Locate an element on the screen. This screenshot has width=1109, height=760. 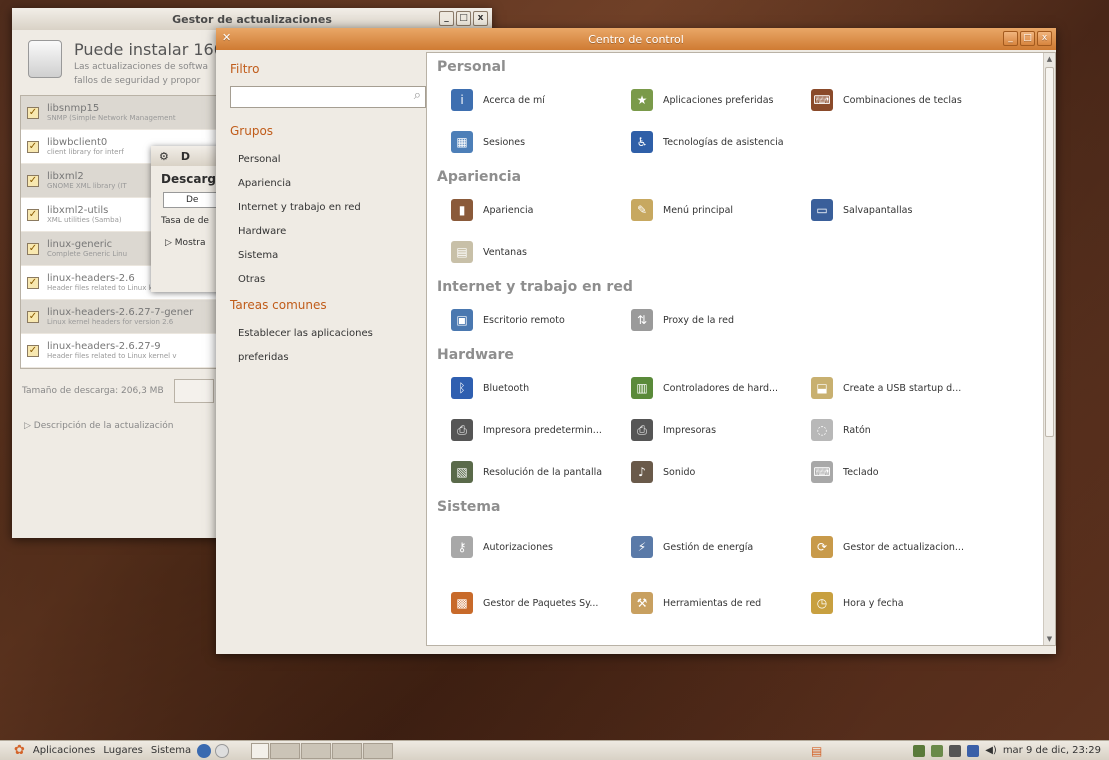
filter-field: ⌕ is located at coordinates (328, 97).